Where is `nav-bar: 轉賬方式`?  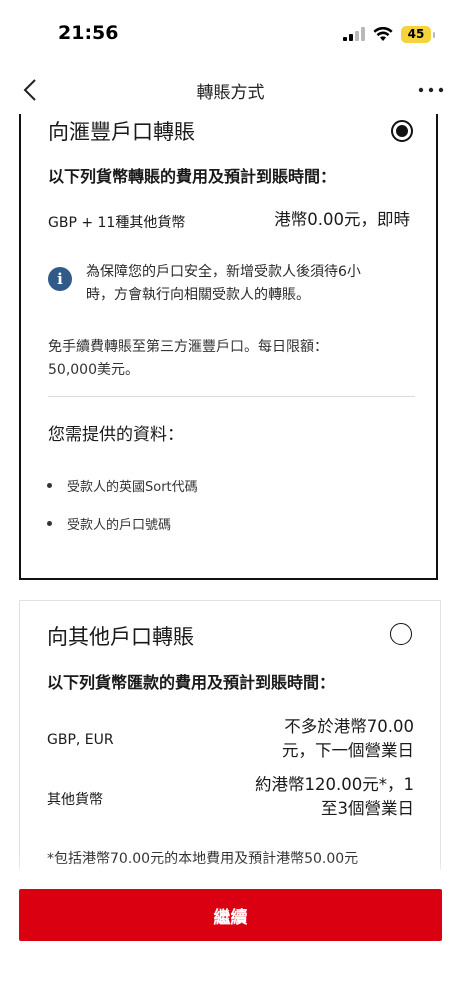 nav-bar: 轉賬方式 is located at coordinates (230, 90).